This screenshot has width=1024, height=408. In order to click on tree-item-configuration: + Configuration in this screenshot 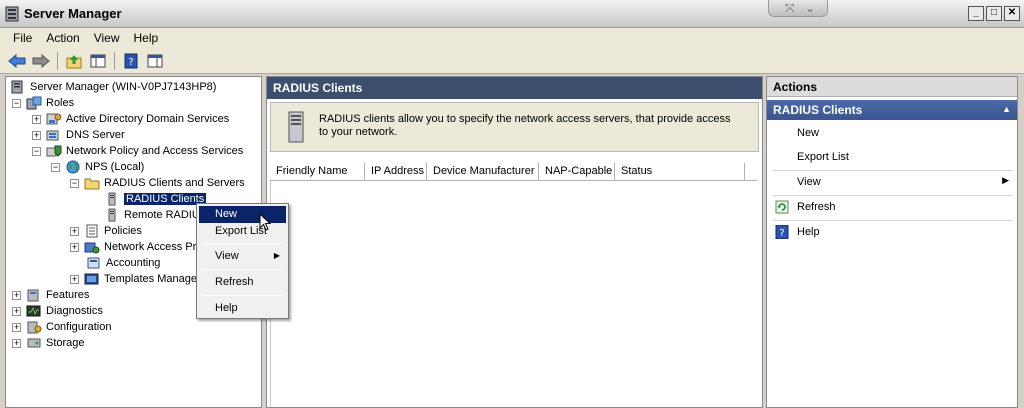, I will do `click(61, 327)`.